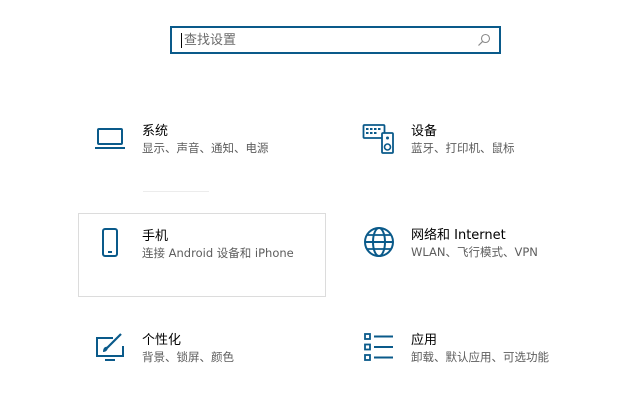  Describe the element at coordinates (188, 357) in the screenshot. I see `tile-personalization-description: 背景、锁屏、颜色` at that location.